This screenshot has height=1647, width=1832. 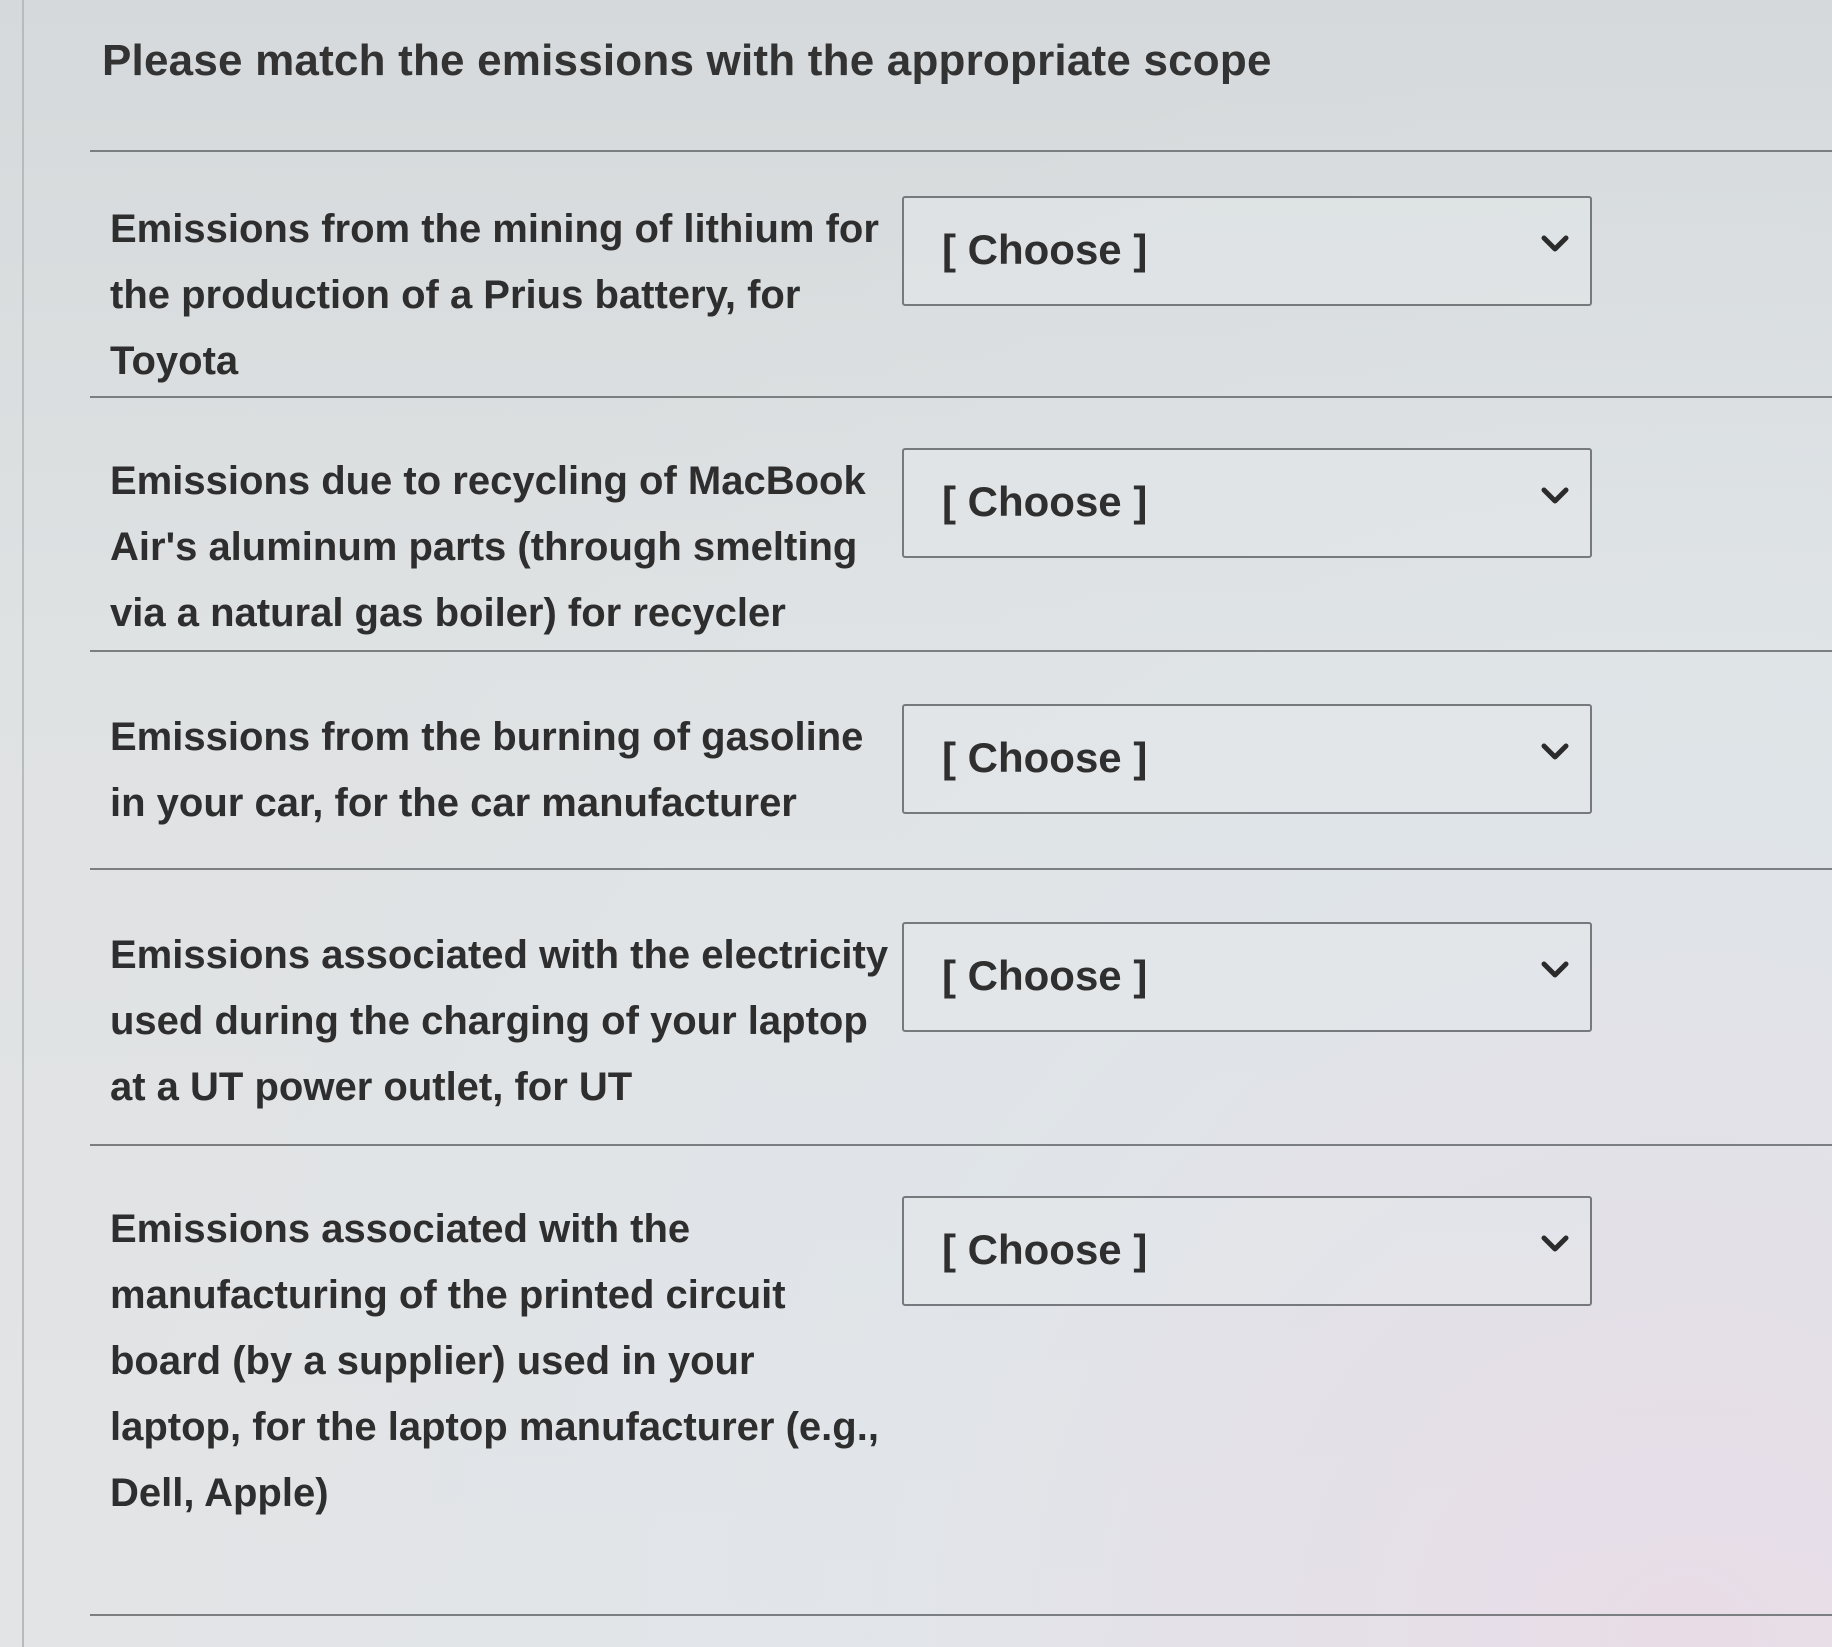 I want to click on scope-select-value-4: [ Choose ], so click(x=1045, y=975).